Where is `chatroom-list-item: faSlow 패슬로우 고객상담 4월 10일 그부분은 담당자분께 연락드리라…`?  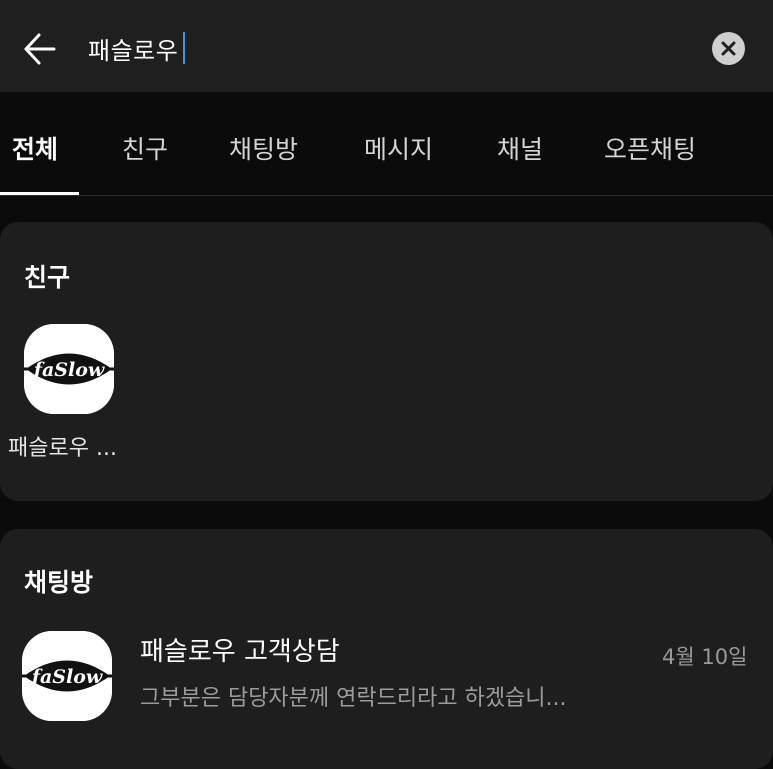 chatroom-list-item: faSlow 패슬로우 고객상담 4월 10일 그부분은 담당자분께 연락드리라… is located at coordinates (386, 677).